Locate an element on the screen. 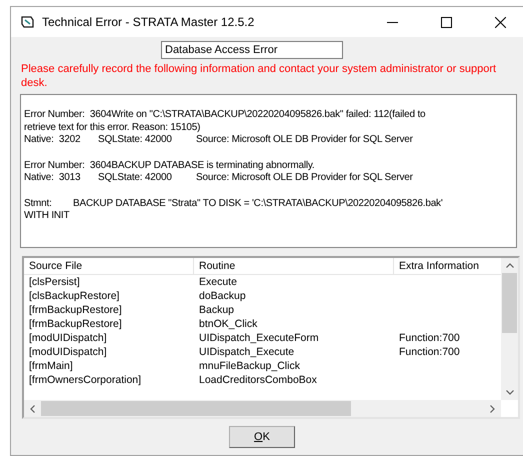 The image size is (523, 456). scroll-down-icon is located at coordinates (510, 392).